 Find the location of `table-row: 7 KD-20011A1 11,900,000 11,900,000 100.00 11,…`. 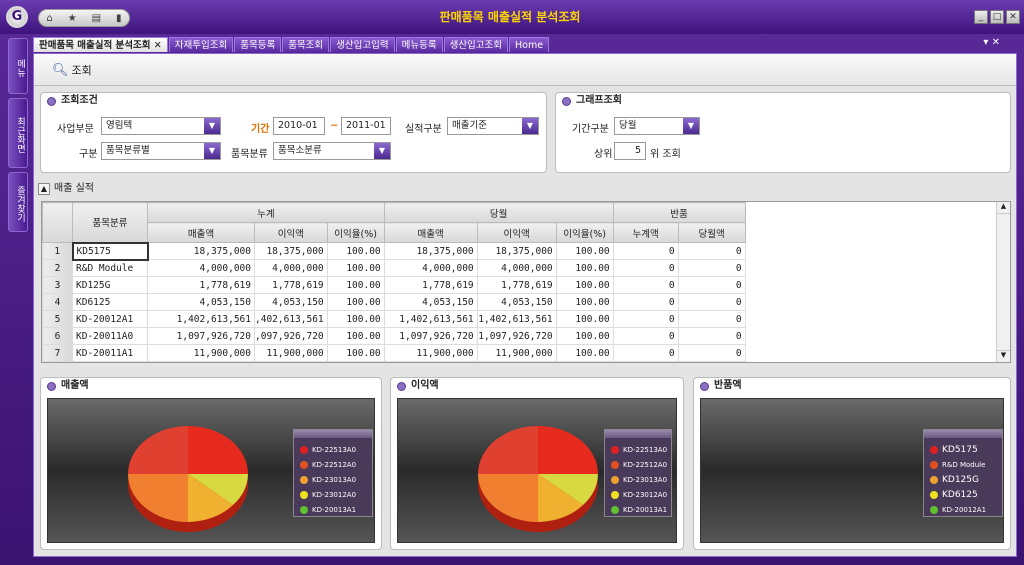

table-row: 7 KD-20011A1 11,900,000 11,900,000 100.00 11,… is located at coordinates (394, 353).